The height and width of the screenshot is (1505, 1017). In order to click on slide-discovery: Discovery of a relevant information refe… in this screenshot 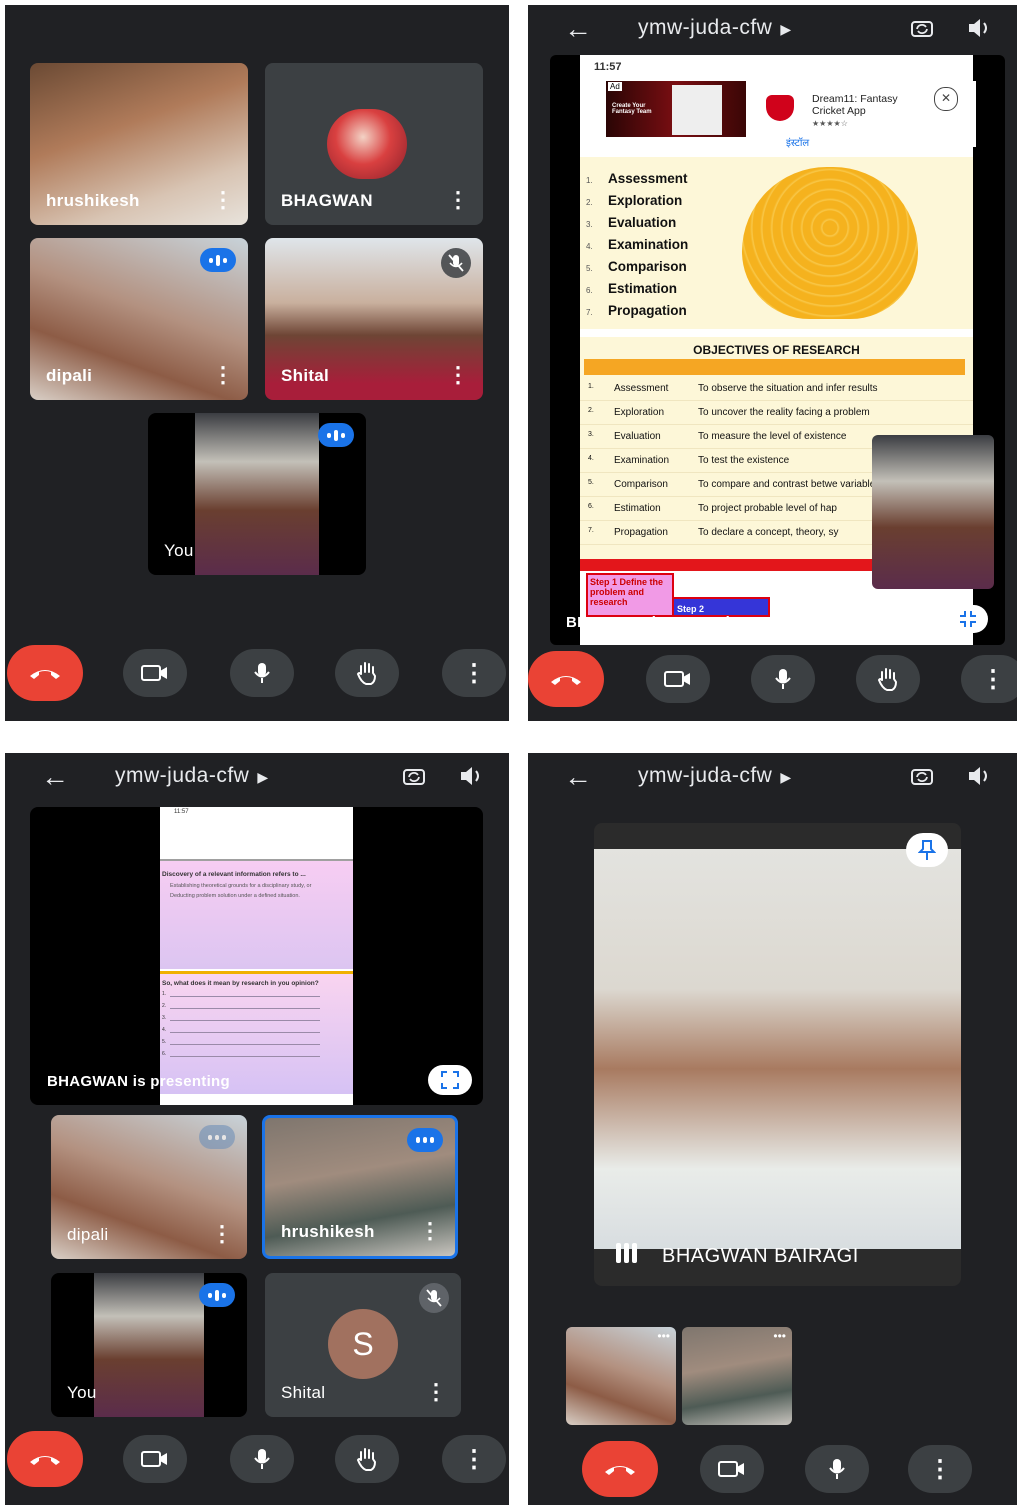, I will do `click(256, 914)`.